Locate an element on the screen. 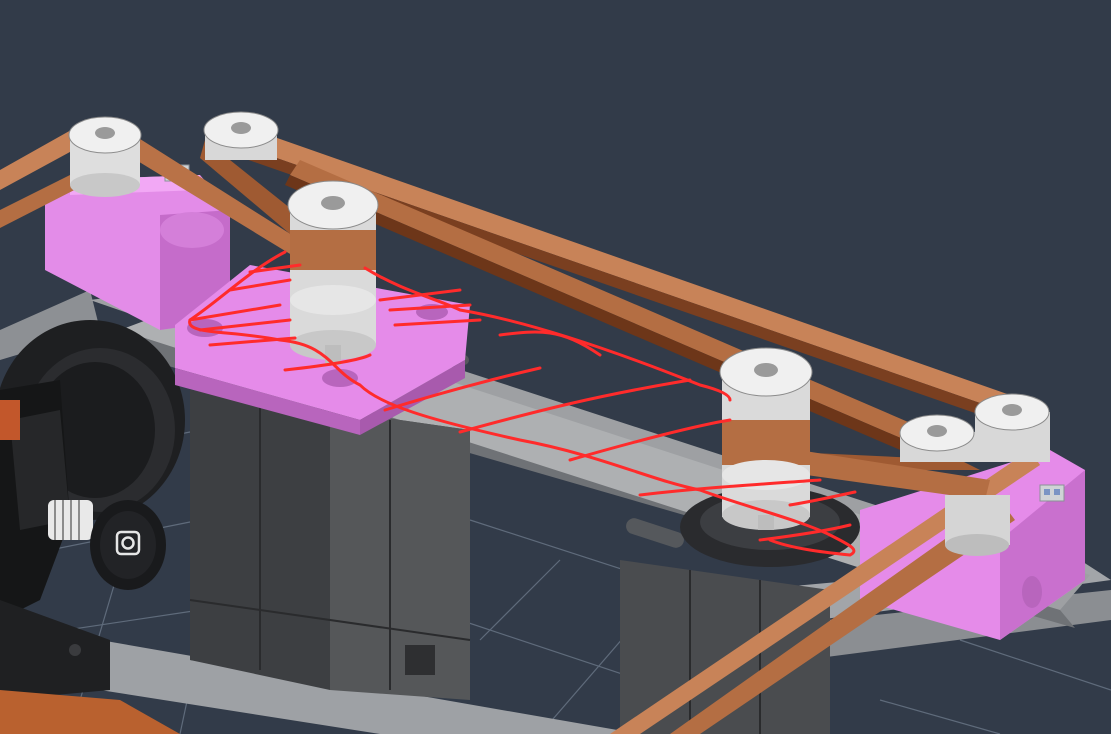 This screenshot has width=1111, height=734. joint-marker-icon is located at coordinates (1052, 493).